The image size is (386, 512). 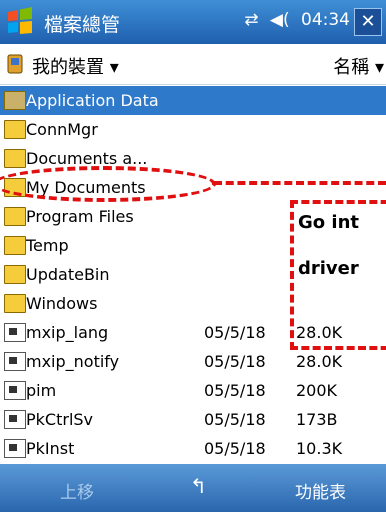 I want to click on move-up-softkey: 上移, so click(x=77, y=490).